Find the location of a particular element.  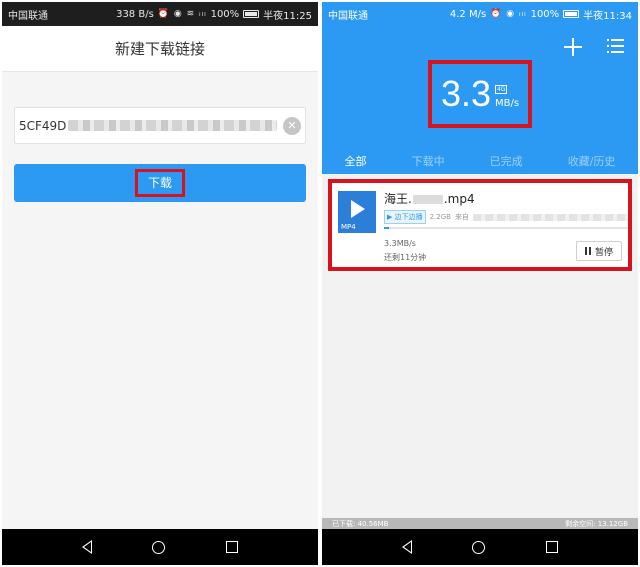

speed-header: 3.3 4G MB/s 全部 下载中 已完成 收藏/历史 is located at coordinates (480, 100).